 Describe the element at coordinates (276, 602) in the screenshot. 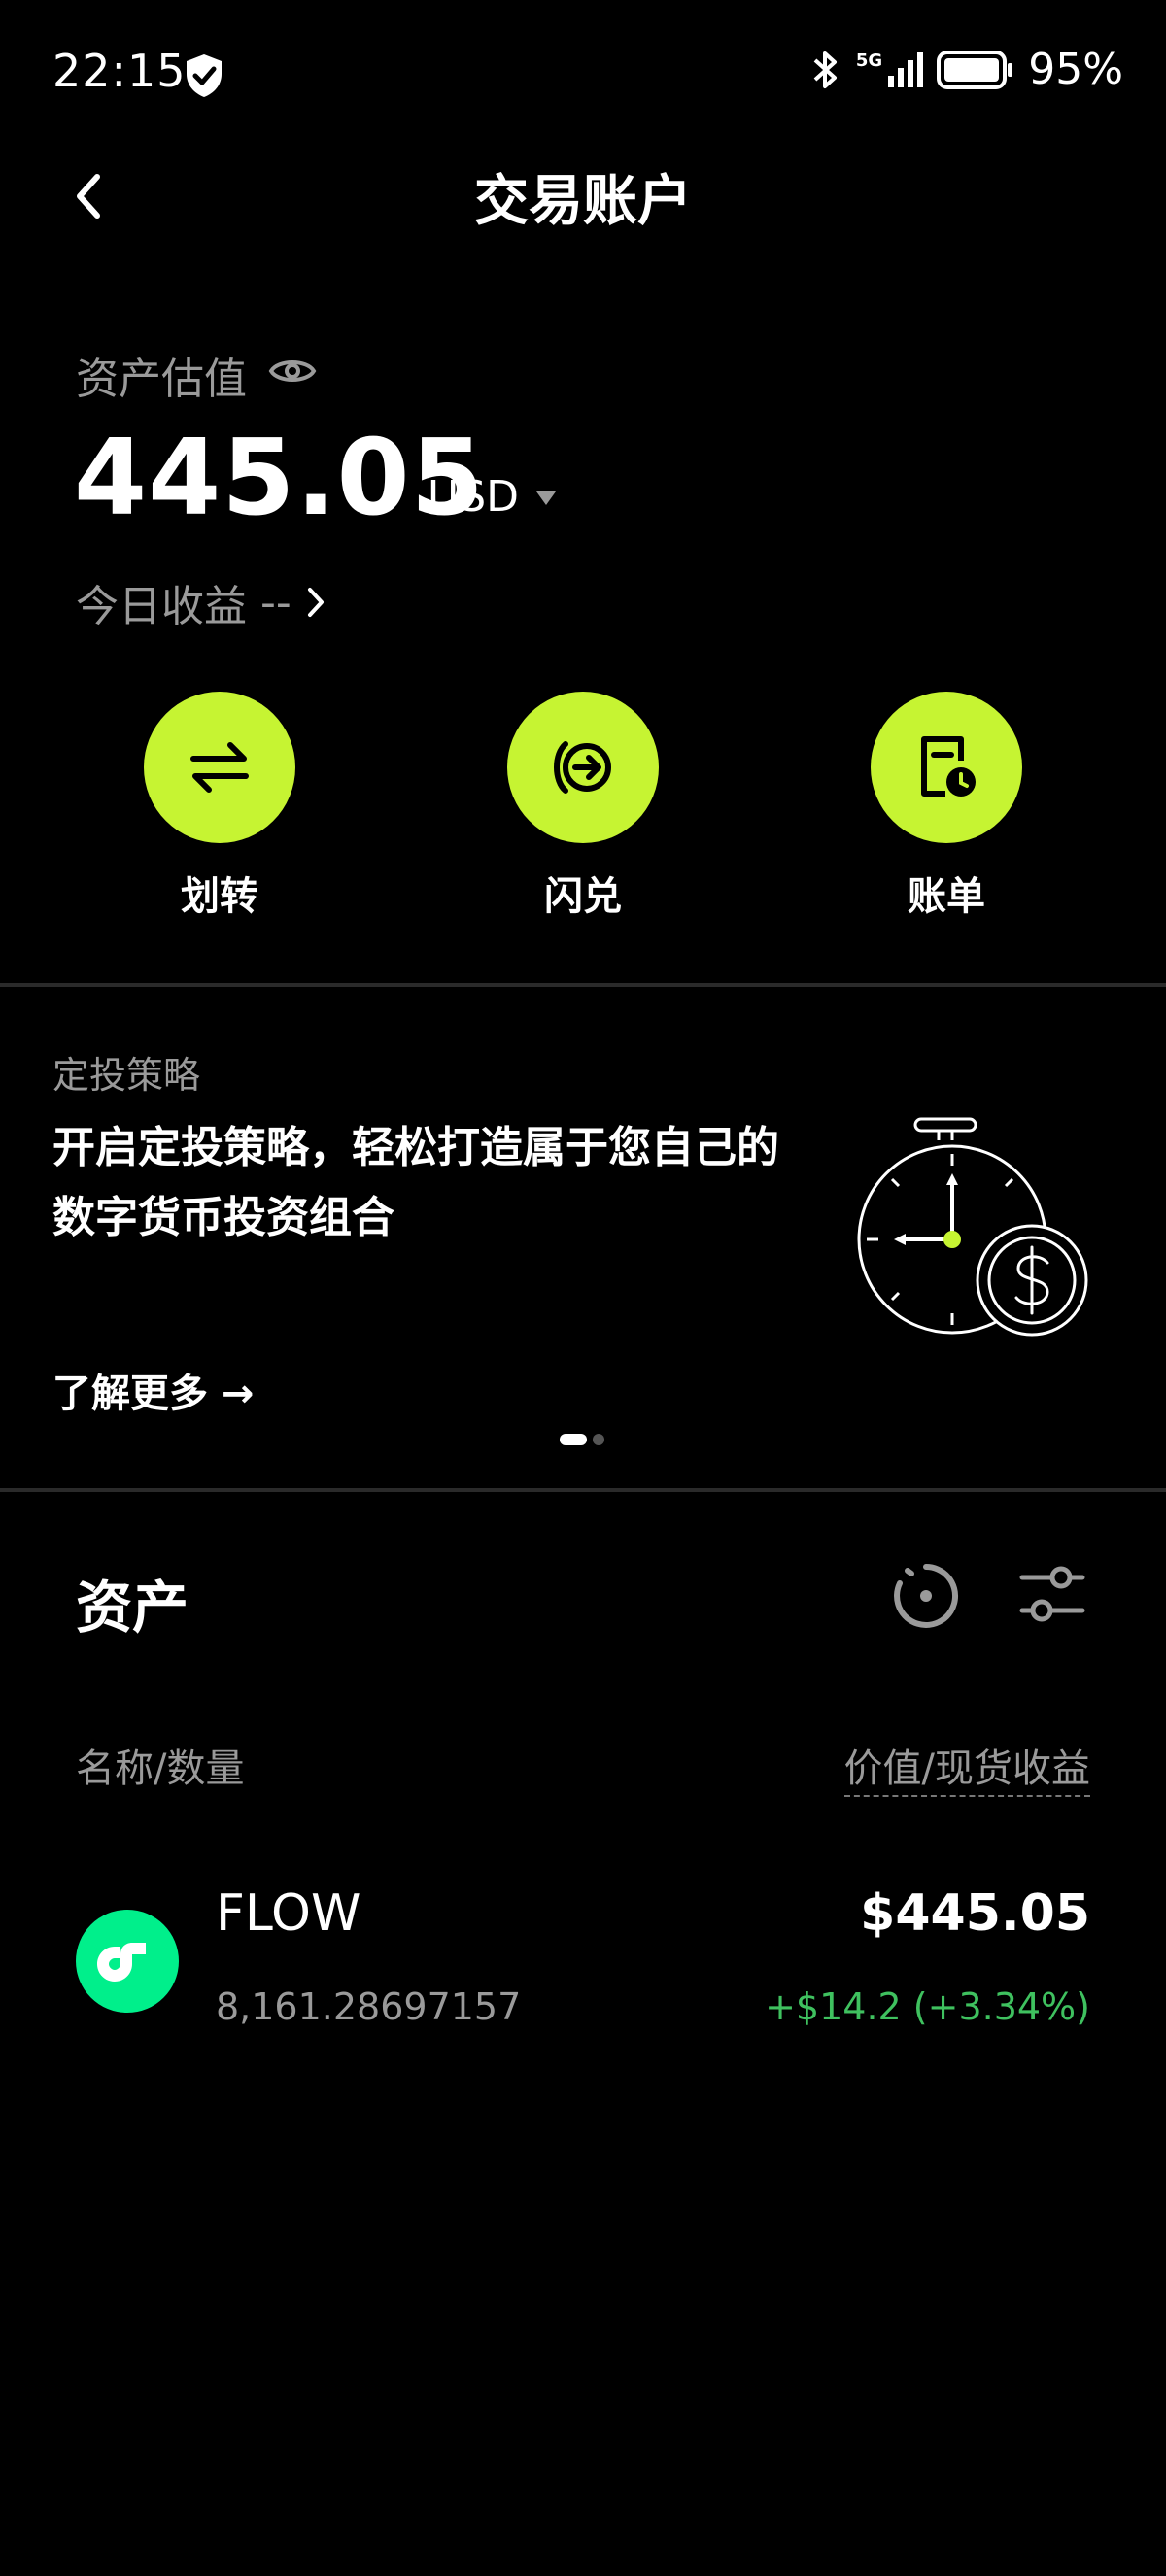

I see `today-earnings-value: --` at that location.